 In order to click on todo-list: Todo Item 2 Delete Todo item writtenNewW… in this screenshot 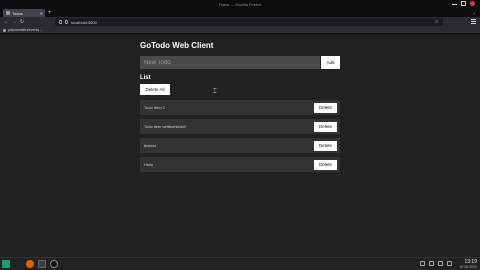, I will do `click(240, 136)`.